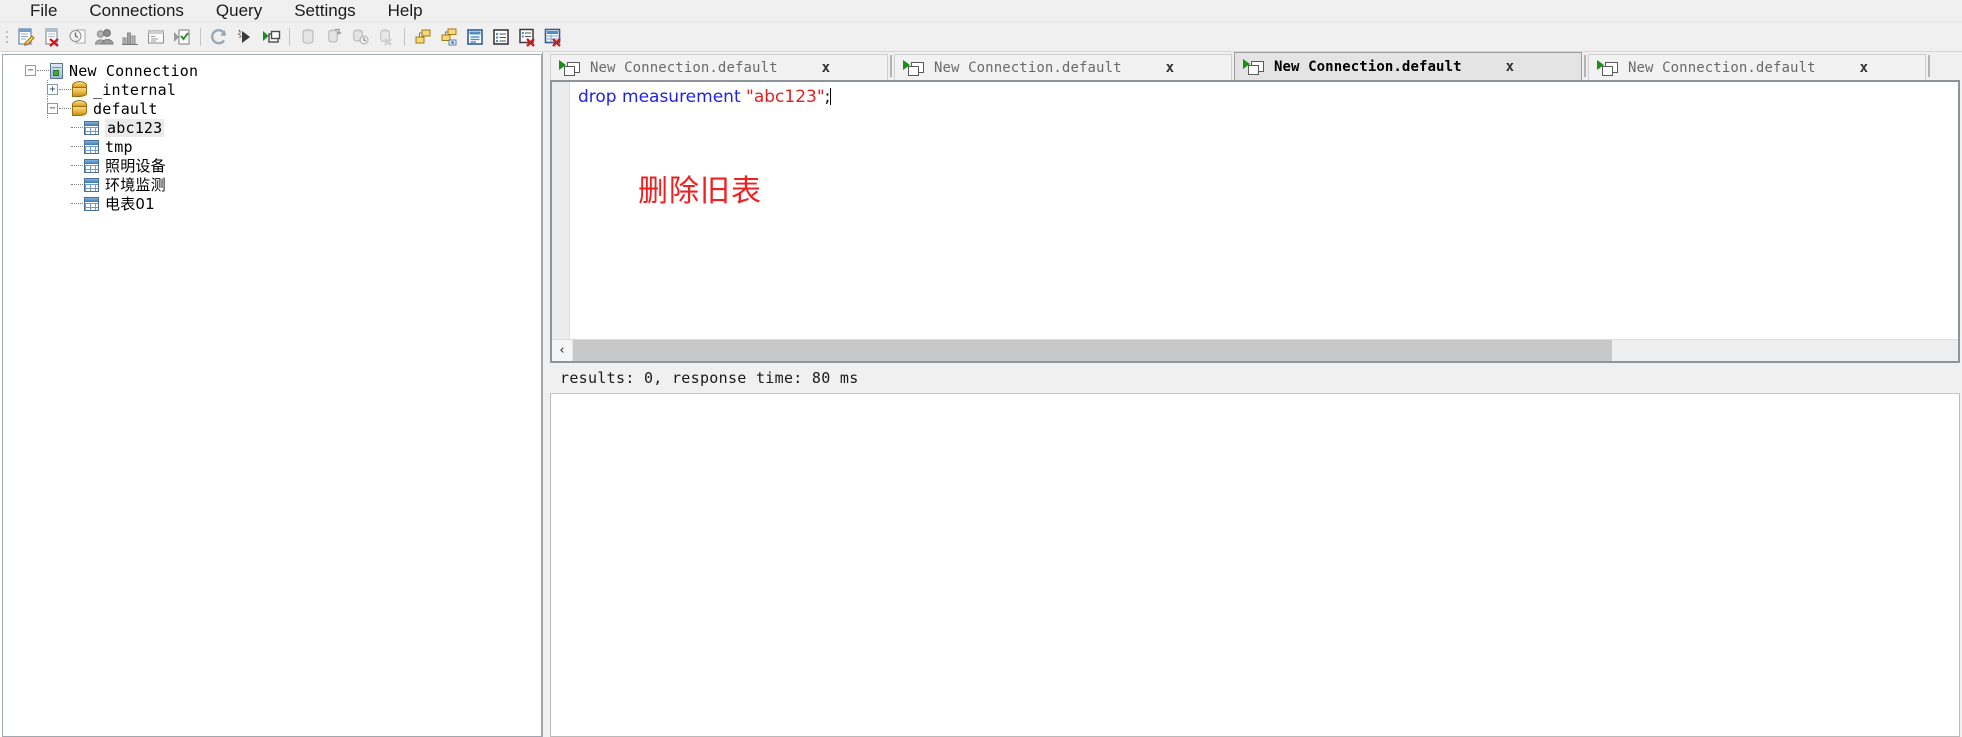 The image size is (1962, 737). What do you see at coordinates (501, 37) in the screenshot?
I see `toolbar-field-list` at bounding box center [501, 37].